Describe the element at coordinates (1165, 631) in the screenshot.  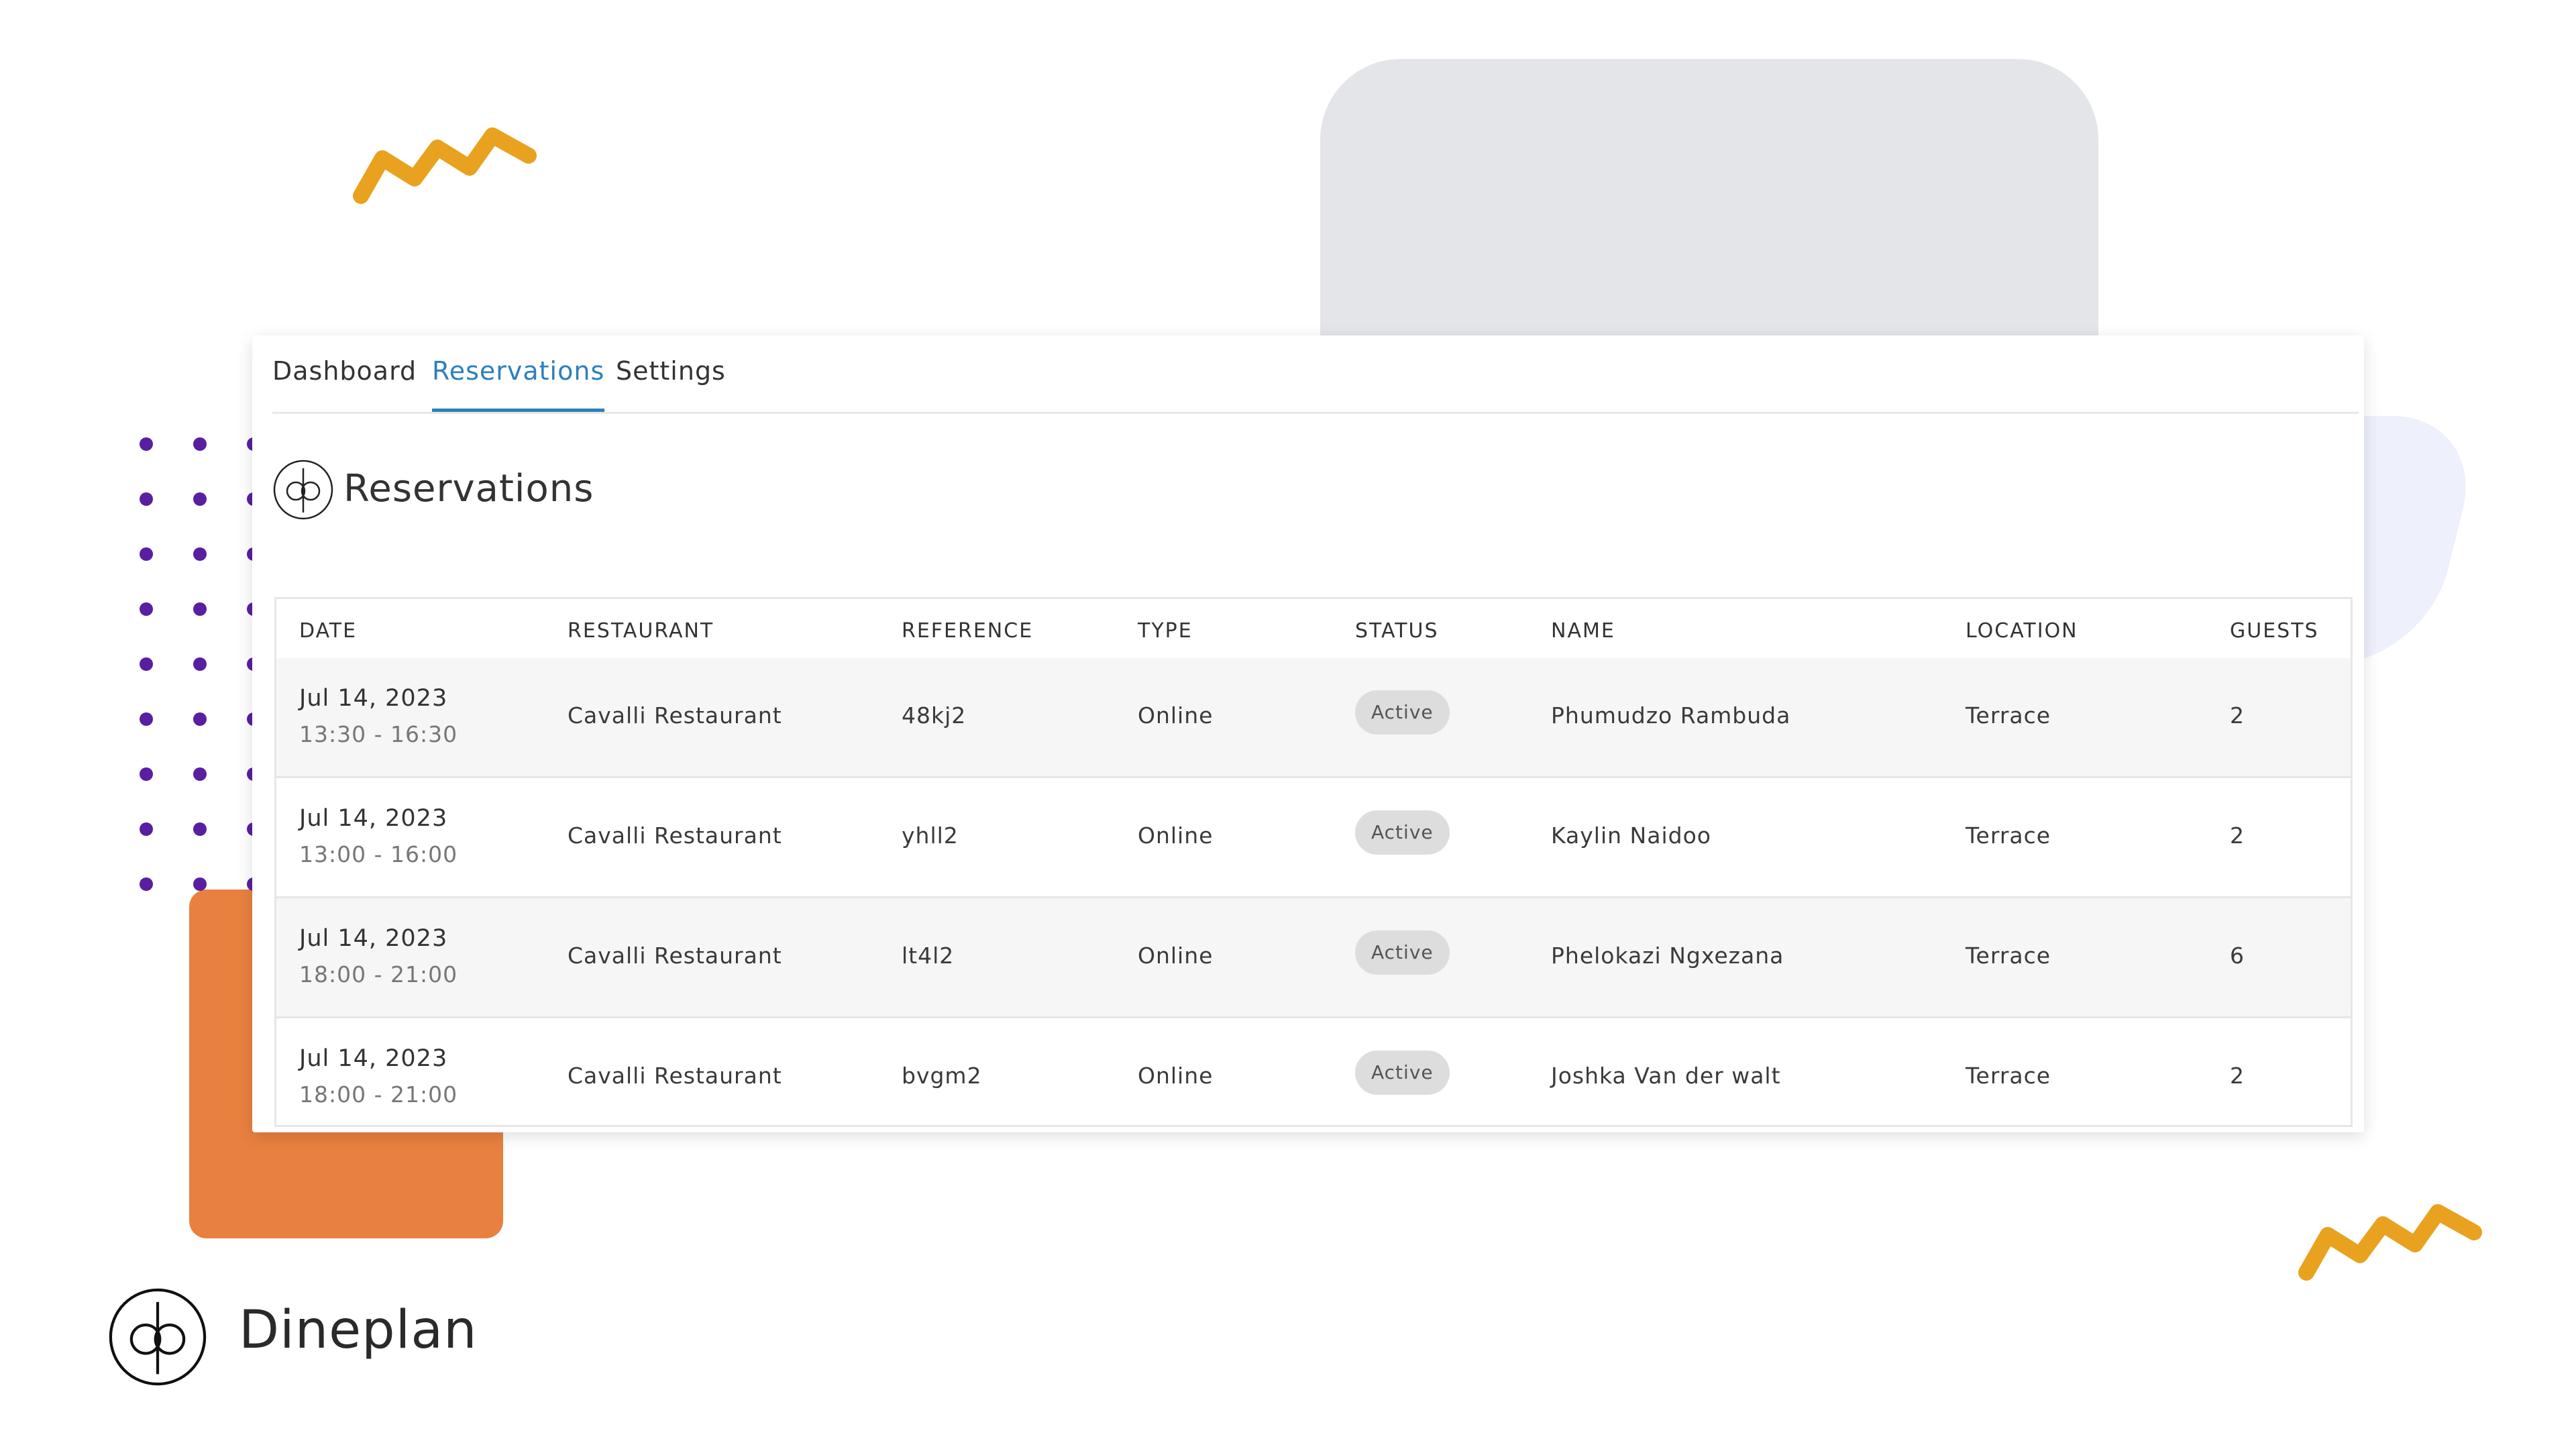
I see `column-header-type: TYPE` at that location.